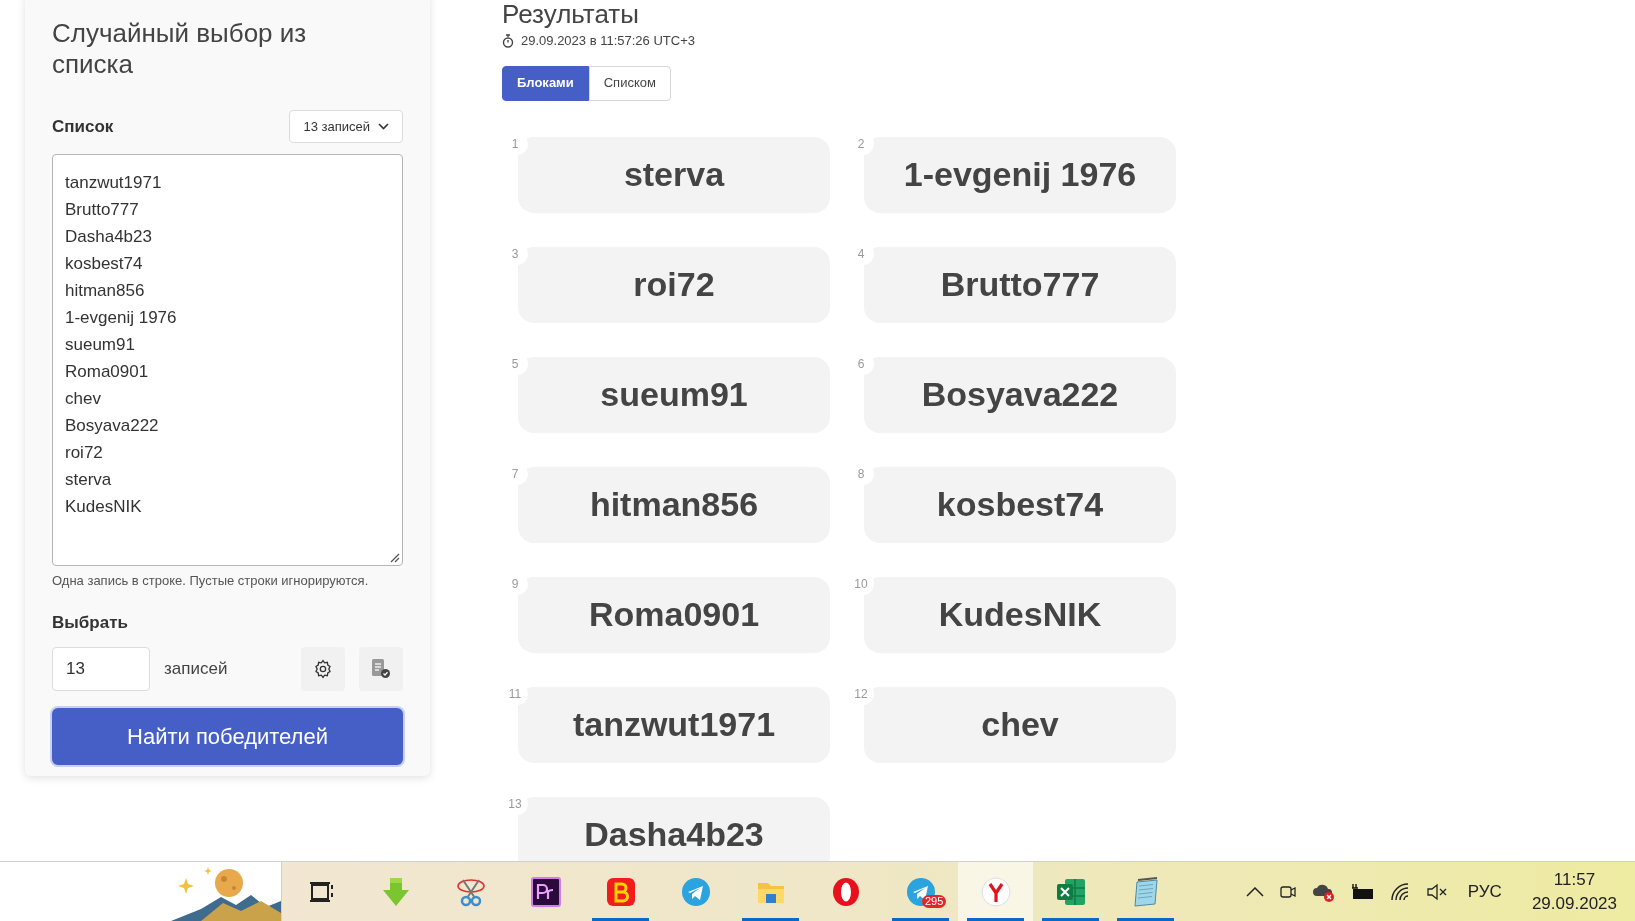 This screenshot has width=1635, height=921. What do you see at coordinates (1436, 891) in the screenshot?
I see `speaker-muted-icon` at bounding box center [1436, 891].